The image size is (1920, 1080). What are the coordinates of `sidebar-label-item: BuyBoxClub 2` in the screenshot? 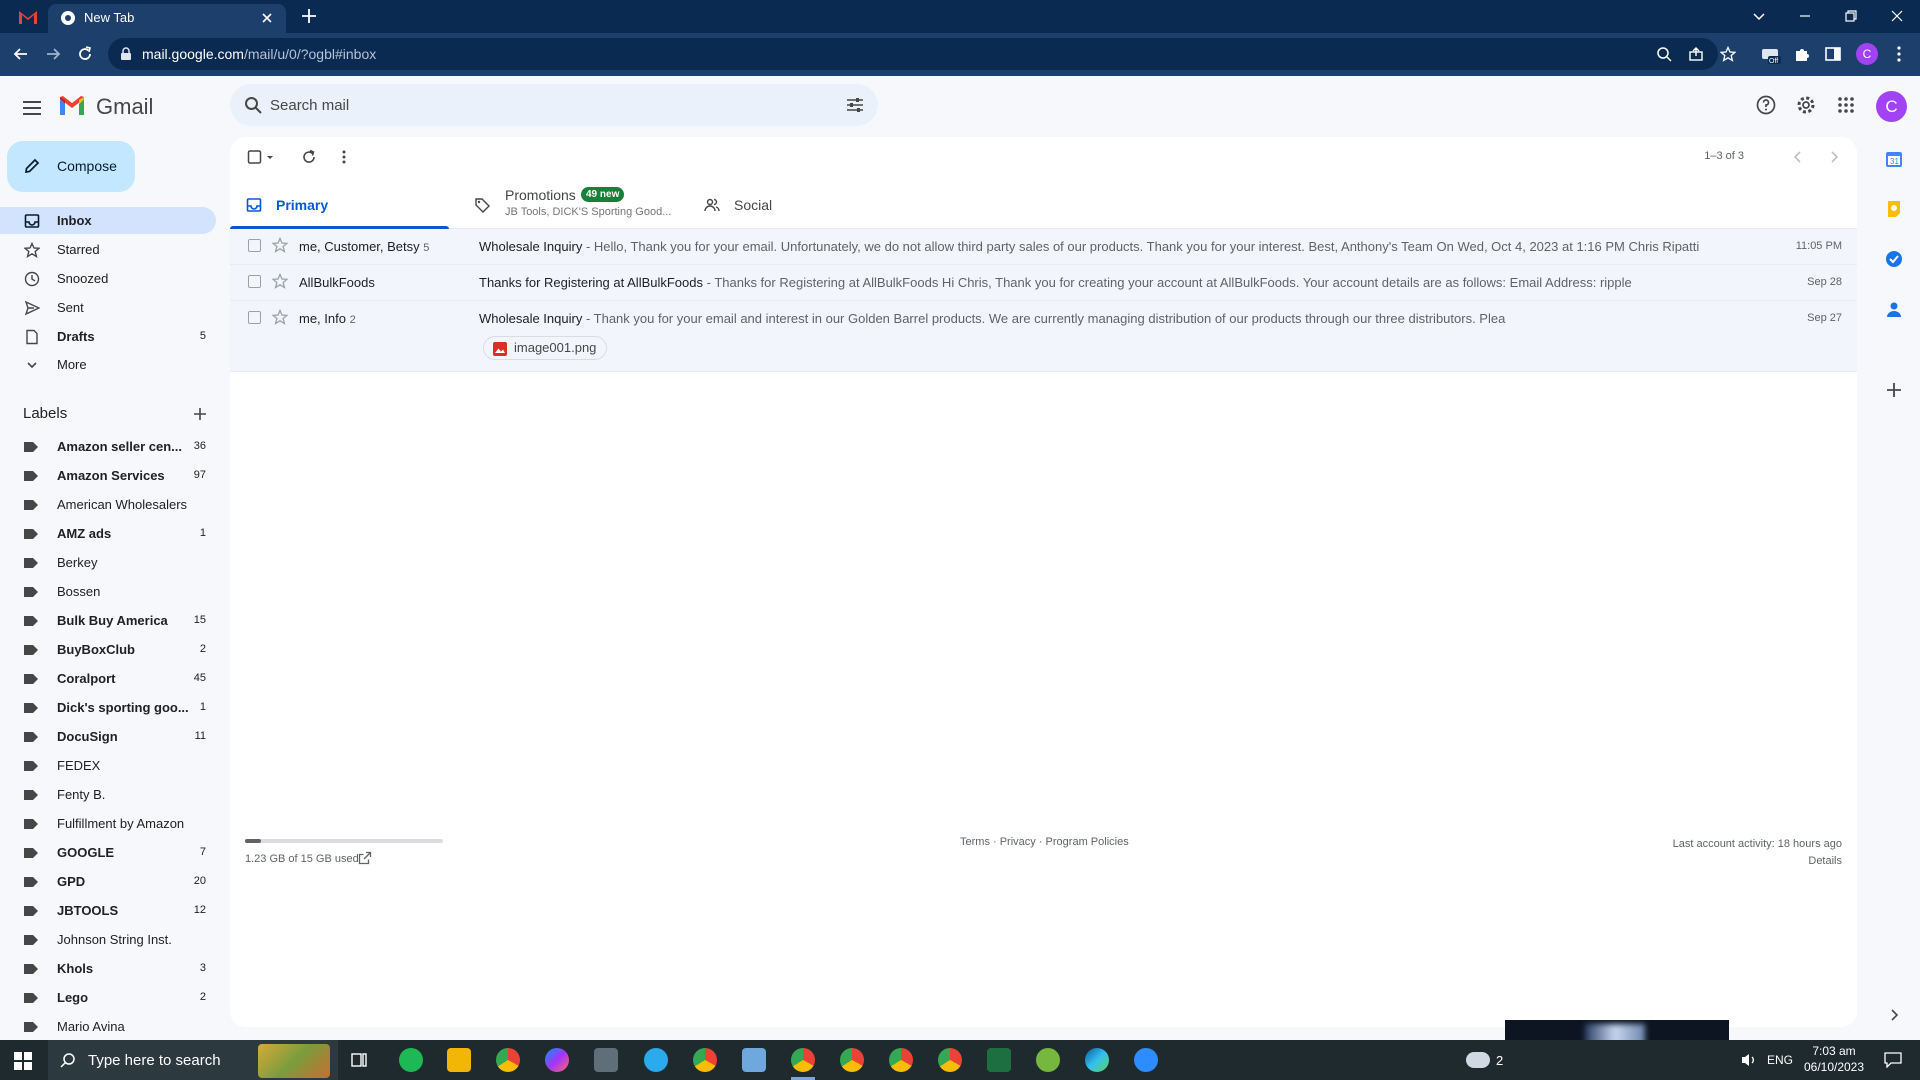 It's located at (108, 650).